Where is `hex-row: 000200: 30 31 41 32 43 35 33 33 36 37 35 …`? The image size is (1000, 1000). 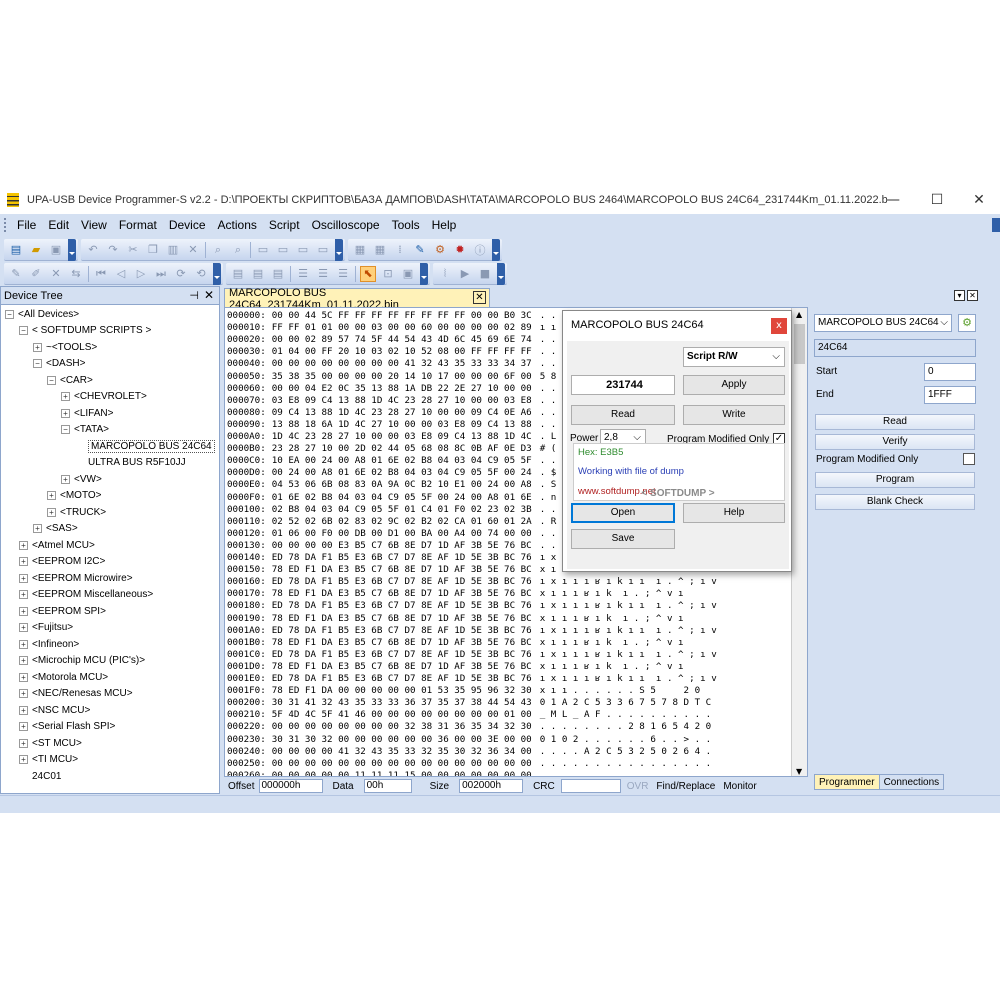 hex-row: 000200: 30 31 41 32 43 35 33 33 36 37 35 … is located at coordinates (469, 703).